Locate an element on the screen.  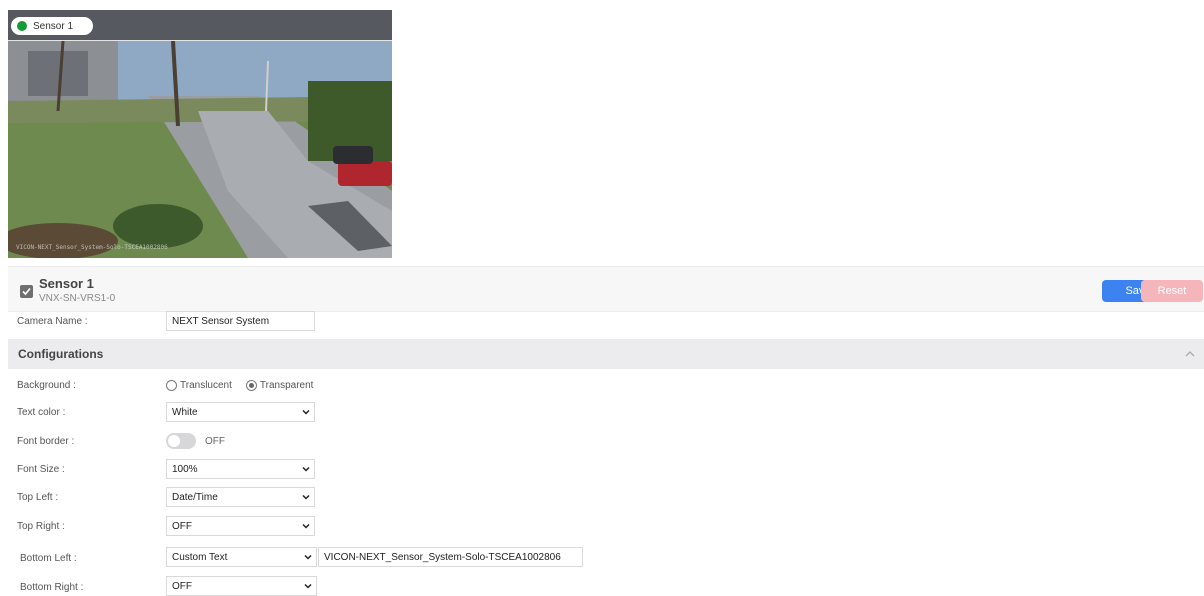
top-right-value: OFF is located at coordinates (182, 526).